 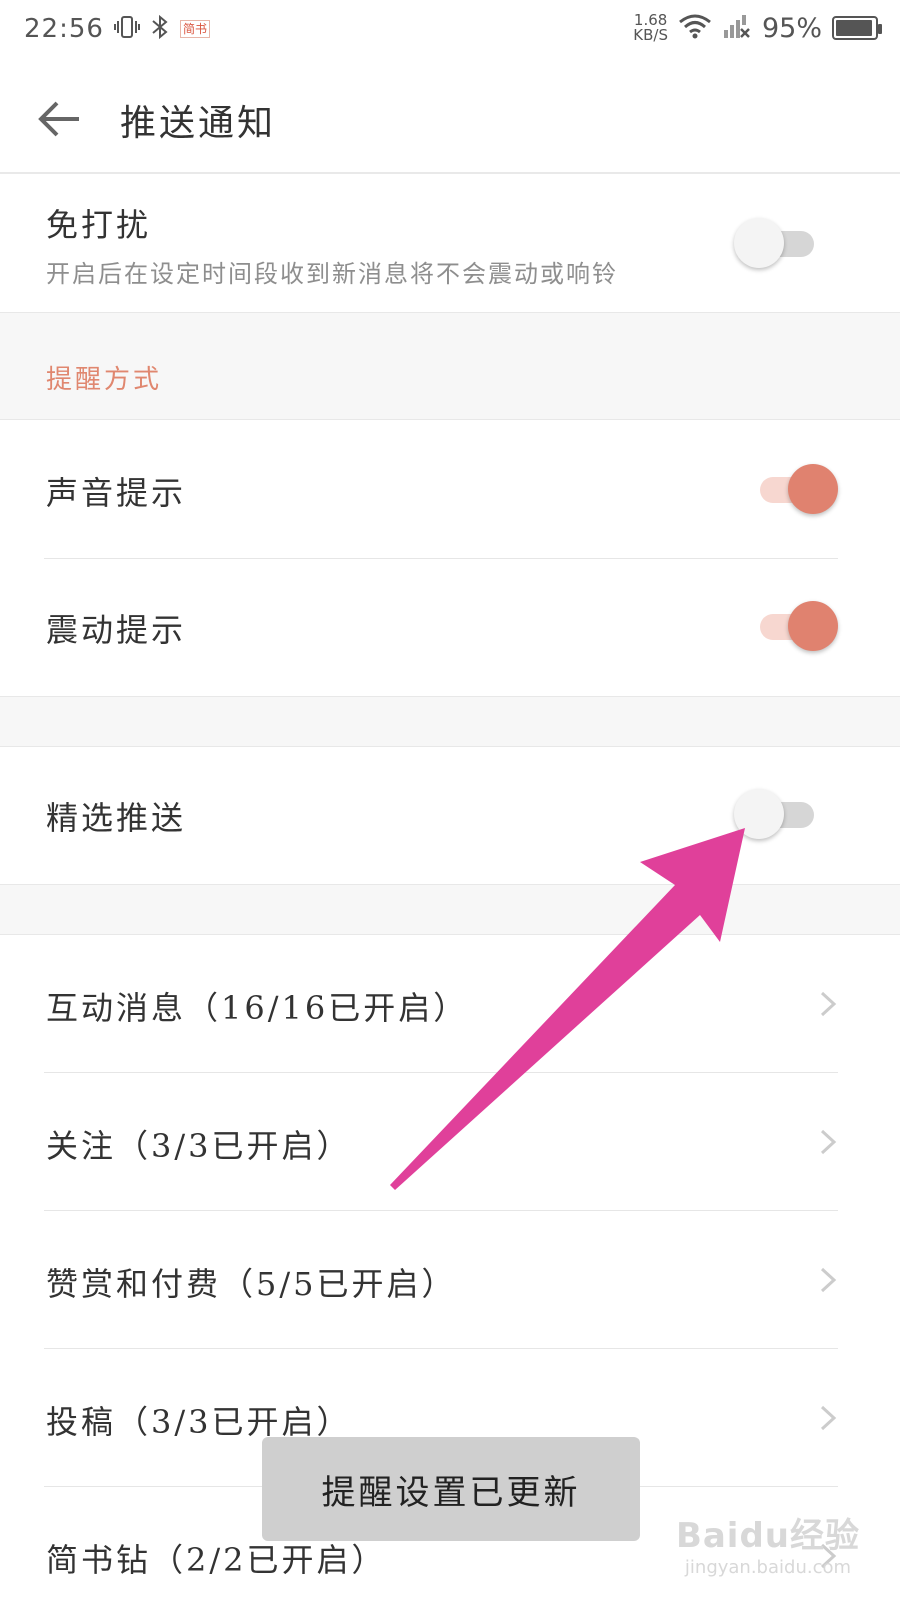 I want to click on reminder-section-header: 提醒方式, so click(x=450, y=366).